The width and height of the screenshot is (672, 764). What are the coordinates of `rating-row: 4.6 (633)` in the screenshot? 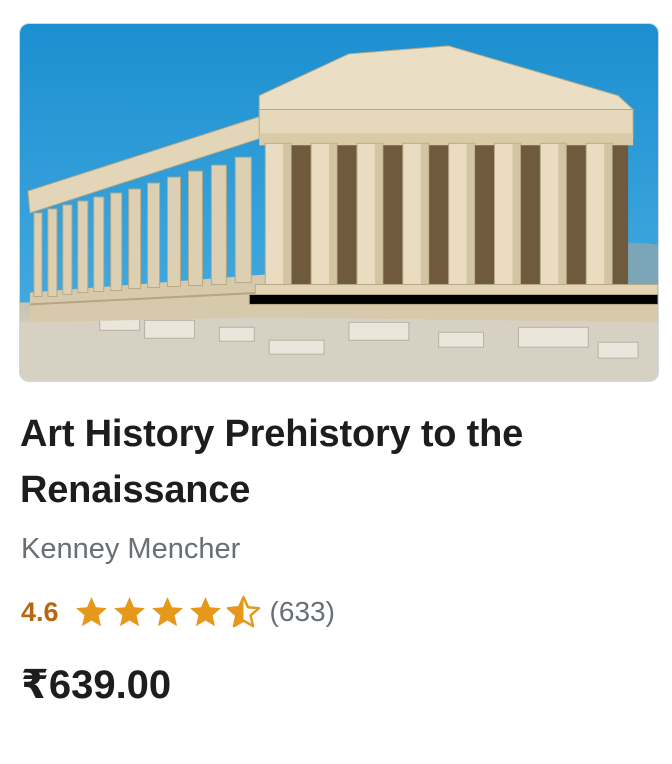 It's located at (178, 612).